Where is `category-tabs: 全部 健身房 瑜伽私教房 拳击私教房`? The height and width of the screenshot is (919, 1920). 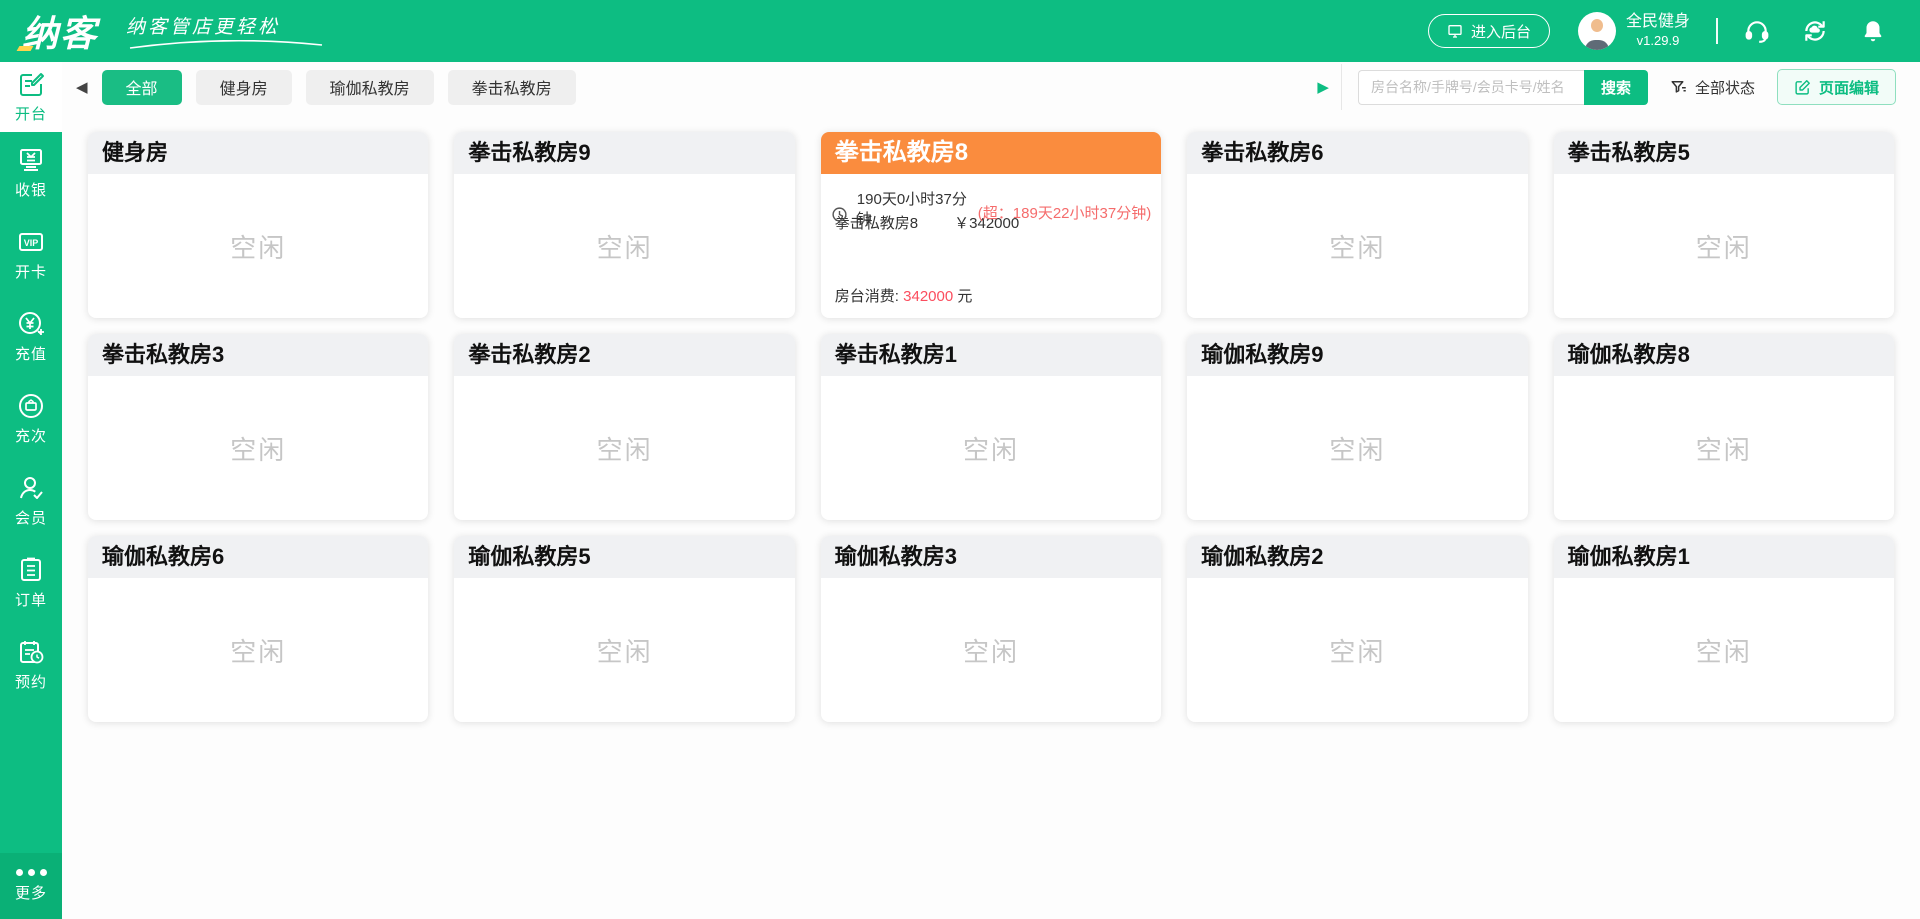
category-tabs: 全部 健身房 瑜伽私教房 拳击私教房 is located at coordinates (338, 87).